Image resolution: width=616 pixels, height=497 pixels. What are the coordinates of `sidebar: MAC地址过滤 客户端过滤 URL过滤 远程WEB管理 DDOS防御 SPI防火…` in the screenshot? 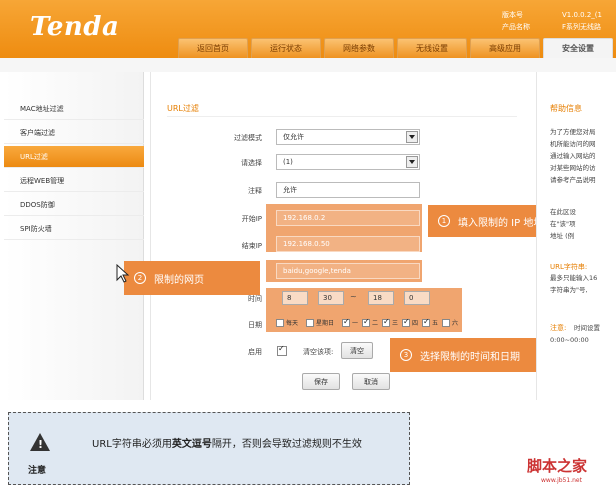 It's located at (74, 236).